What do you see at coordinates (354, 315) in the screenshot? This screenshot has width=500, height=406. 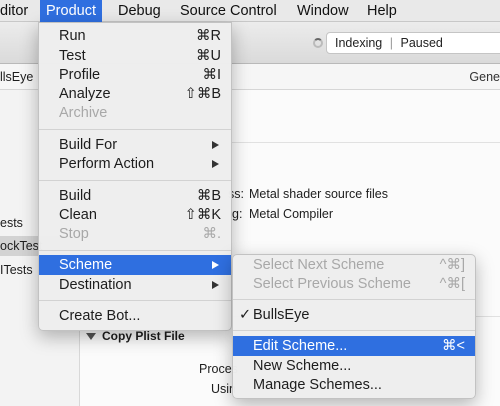 I see `menu-item-bullseye: ✓ BullsEye` at bounding box center [354, 315].